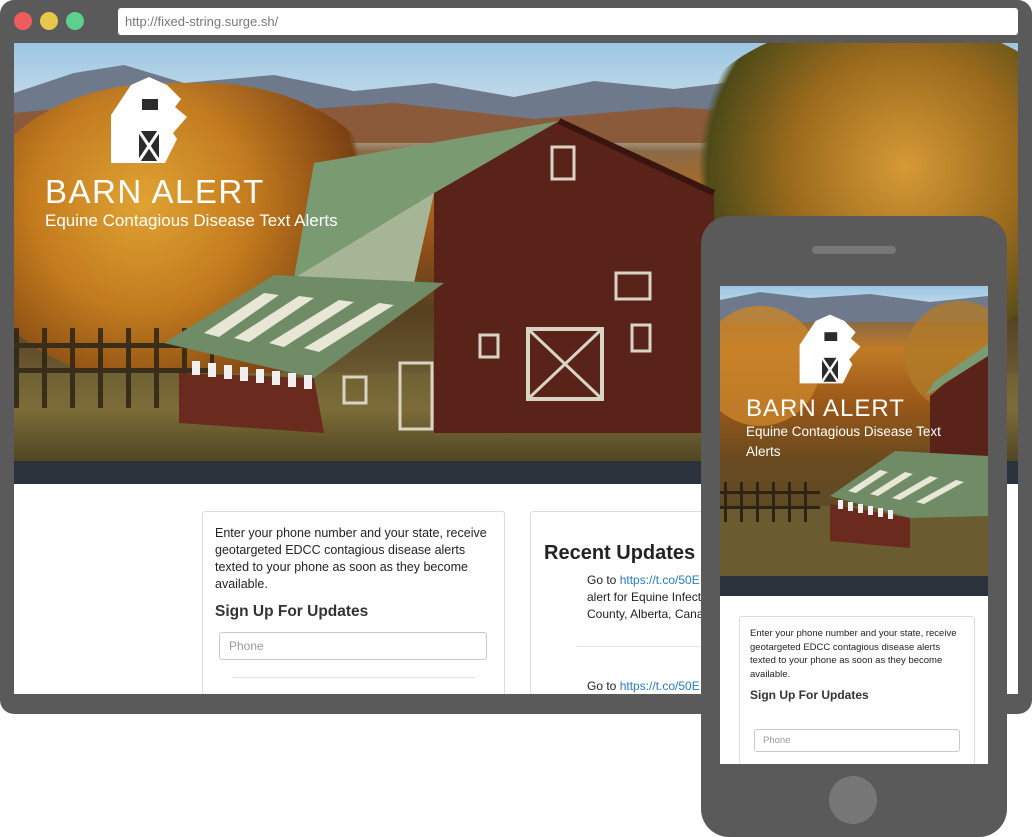  Describe the element at coordinates (155, 191) in the screenshot. I see `site-title: BARN ALERT` at that location.